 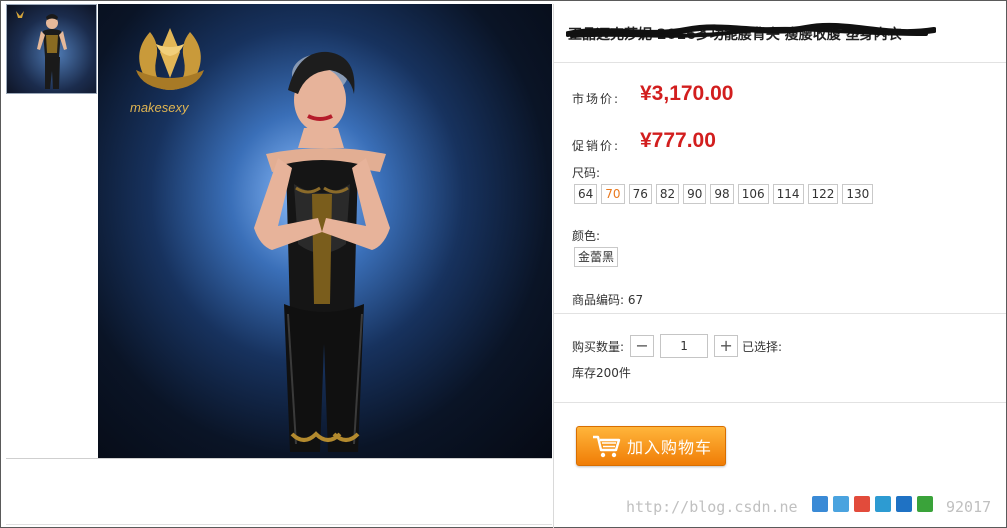 What do you see at coordinates (904, 504) in the screenshot?
I see `renren-icon` at bounding box center [904, 504].